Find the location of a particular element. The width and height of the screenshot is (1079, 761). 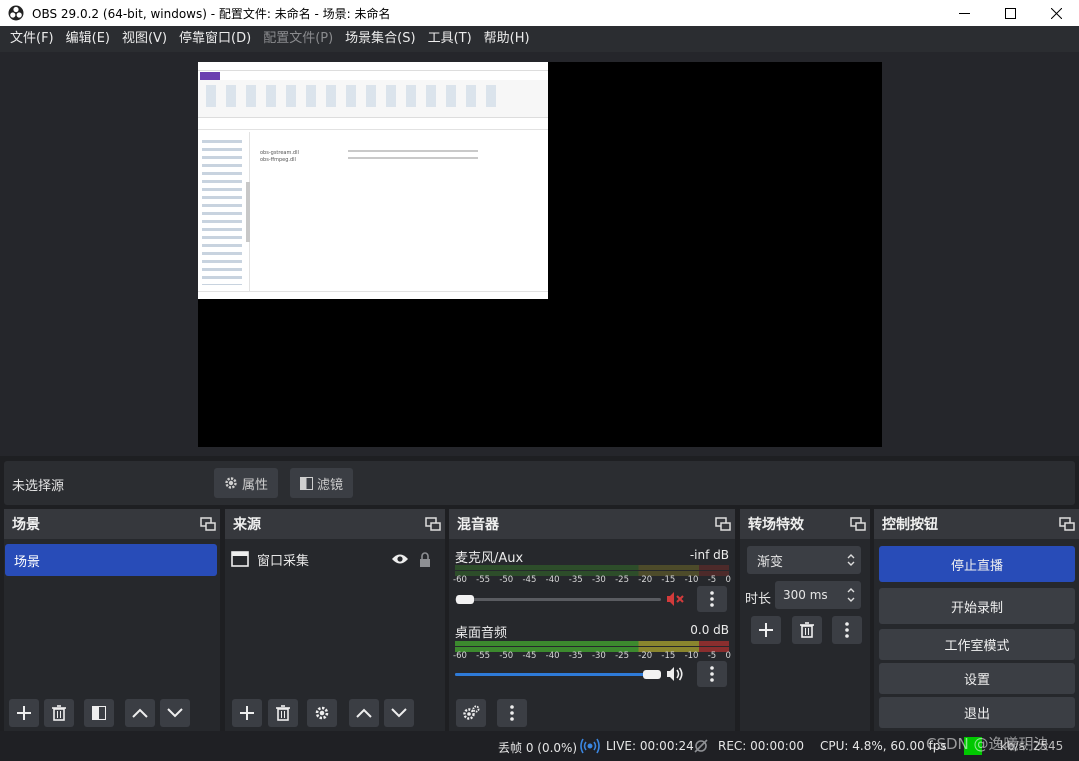

mixer-menu-button is located at coordinates (512, 713).